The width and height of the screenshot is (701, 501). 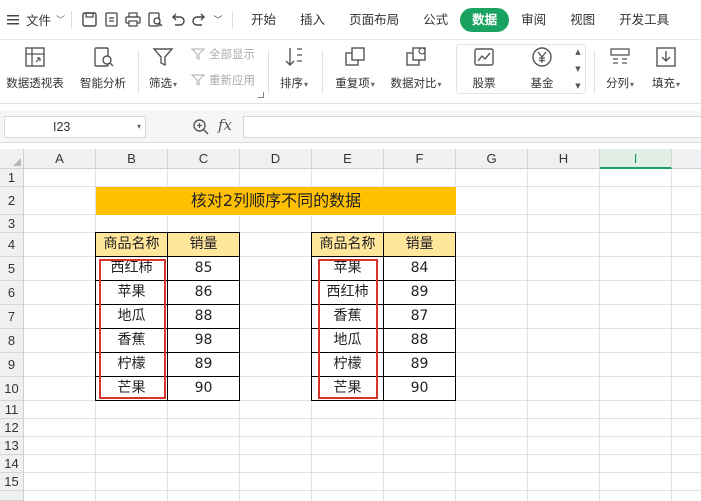 What do you see at coordinates (12, 410) in the screenshot?
I see `row-header-11: 11` at bounding box center [12, 410].